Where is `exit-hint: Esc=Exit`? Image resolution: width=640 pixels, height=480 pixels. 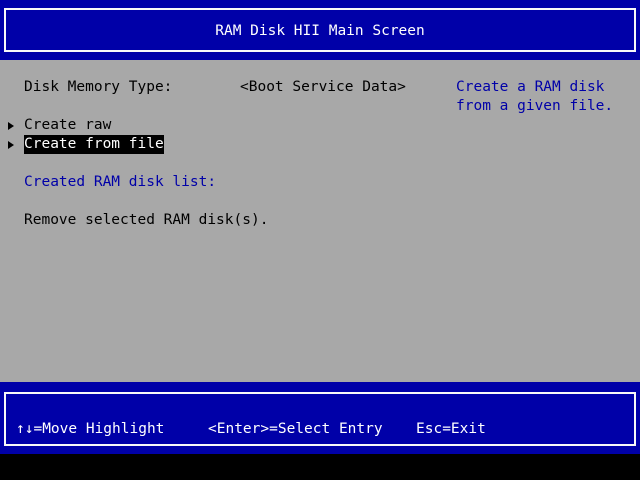
exit-hint: Esc=Exit is located at coordinates (451, 429).